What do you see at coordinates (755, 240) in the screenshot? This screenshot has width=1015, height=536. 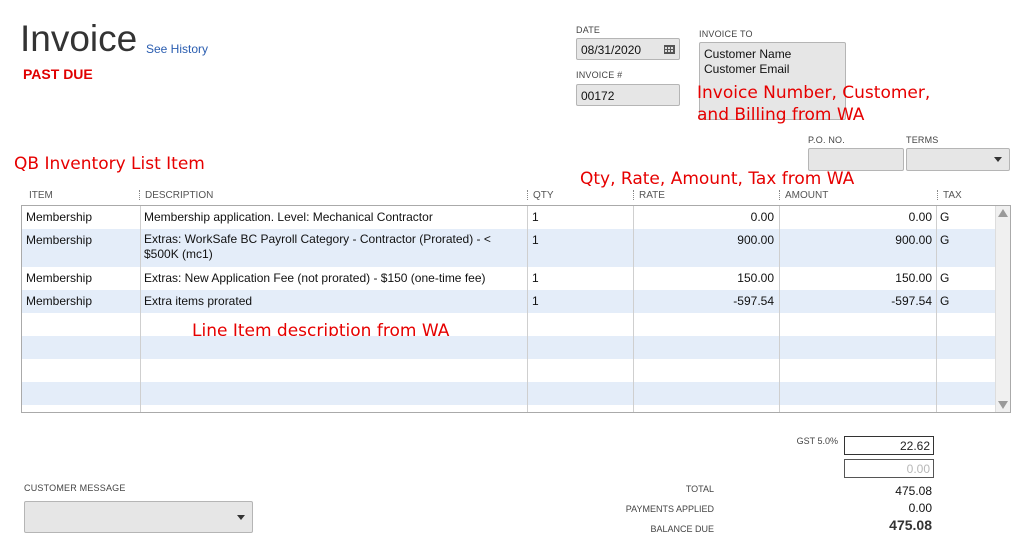 I see `cell-rate: 900.00` at bounding box center [755, 240].